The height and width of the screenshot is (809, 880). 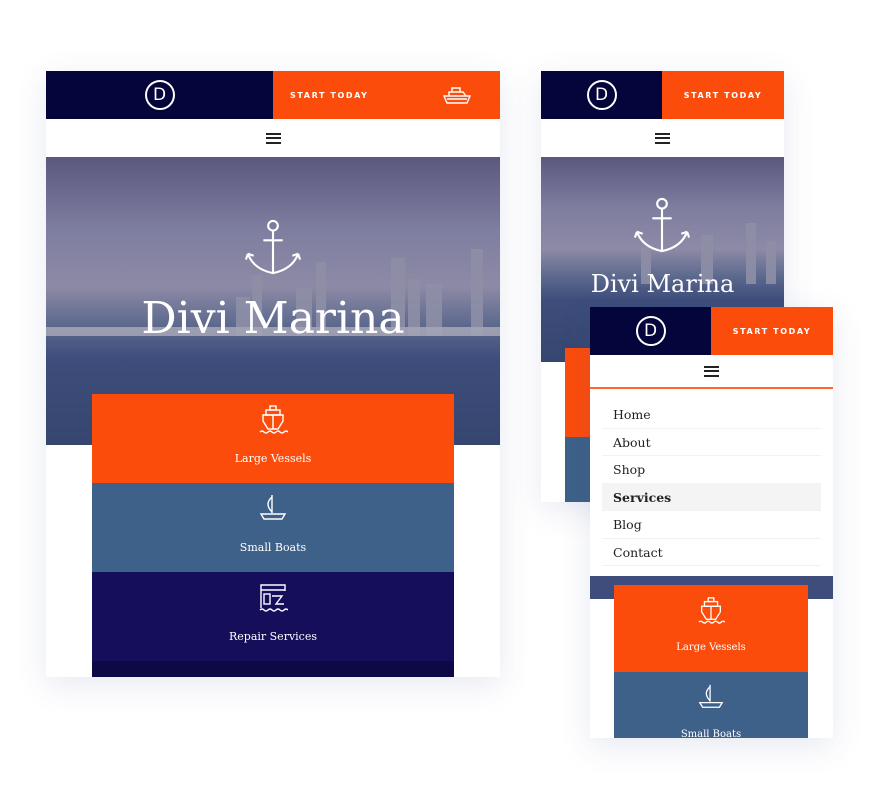 I want to click on menu-item-services: Services, so click(x=711, y=497).